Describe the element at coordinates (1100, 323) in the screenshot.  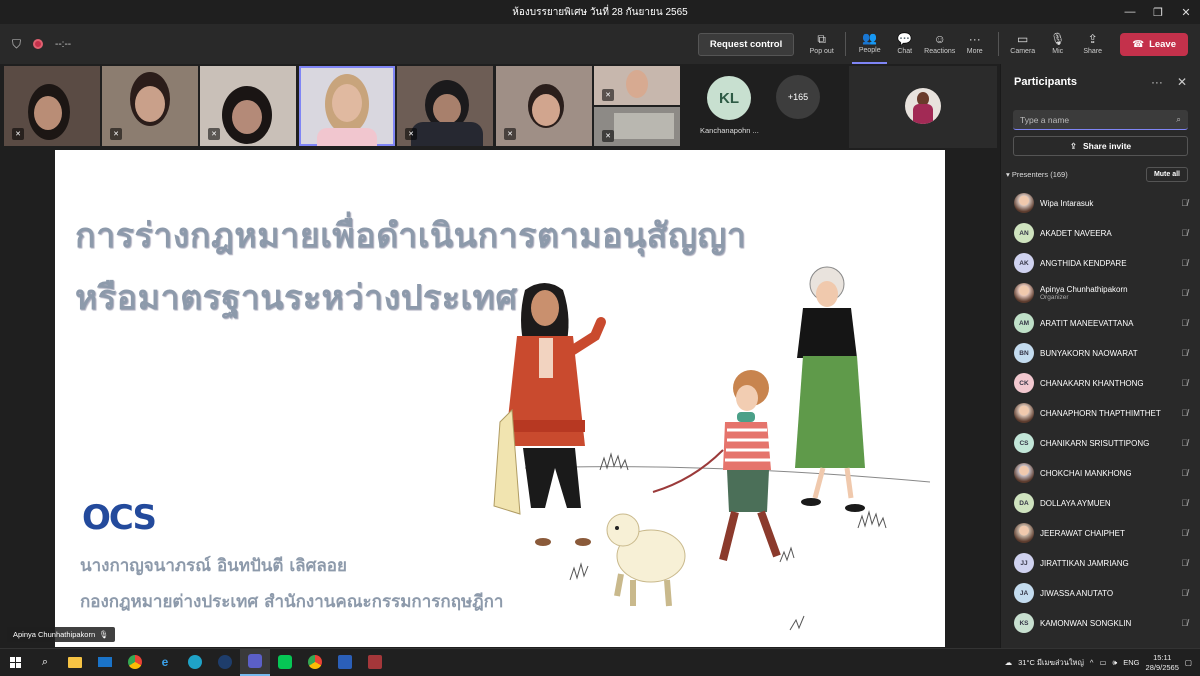
I see `participant-row: AM ARATIT MANEEVATTANA 🎙̸` at that location.